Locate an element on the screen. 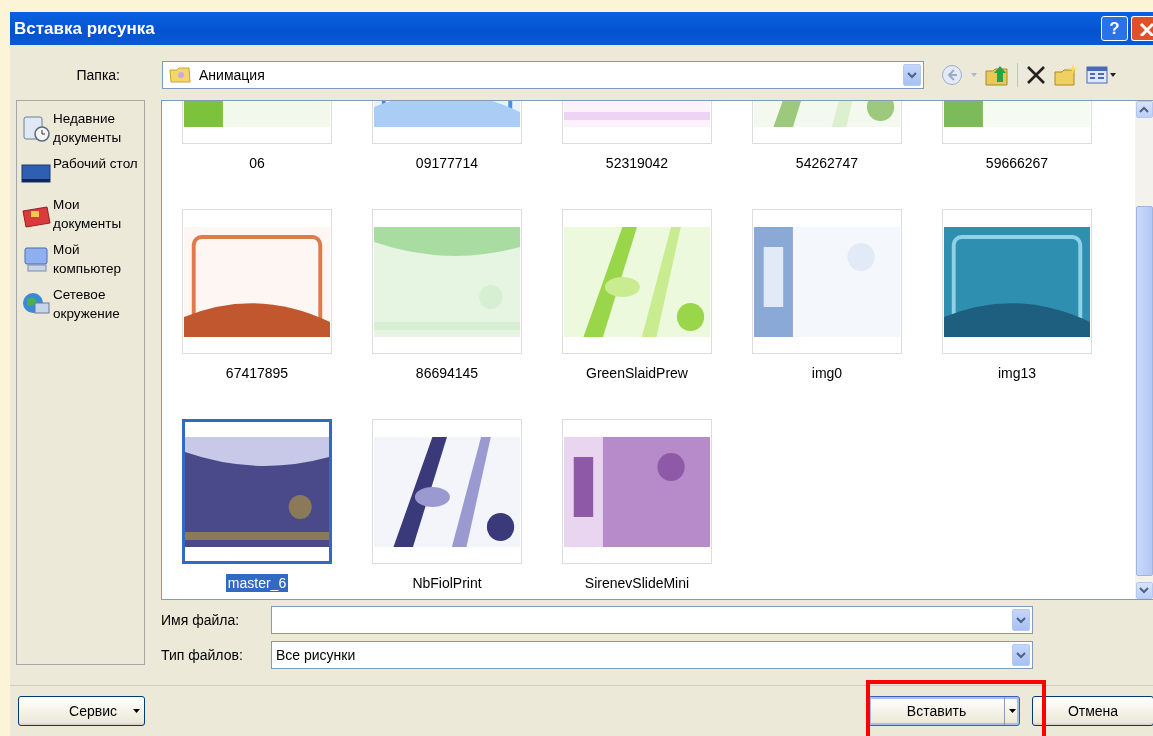 The image size is (1153, 736). file-name: 86694145 is located at coordinates (447, 373).